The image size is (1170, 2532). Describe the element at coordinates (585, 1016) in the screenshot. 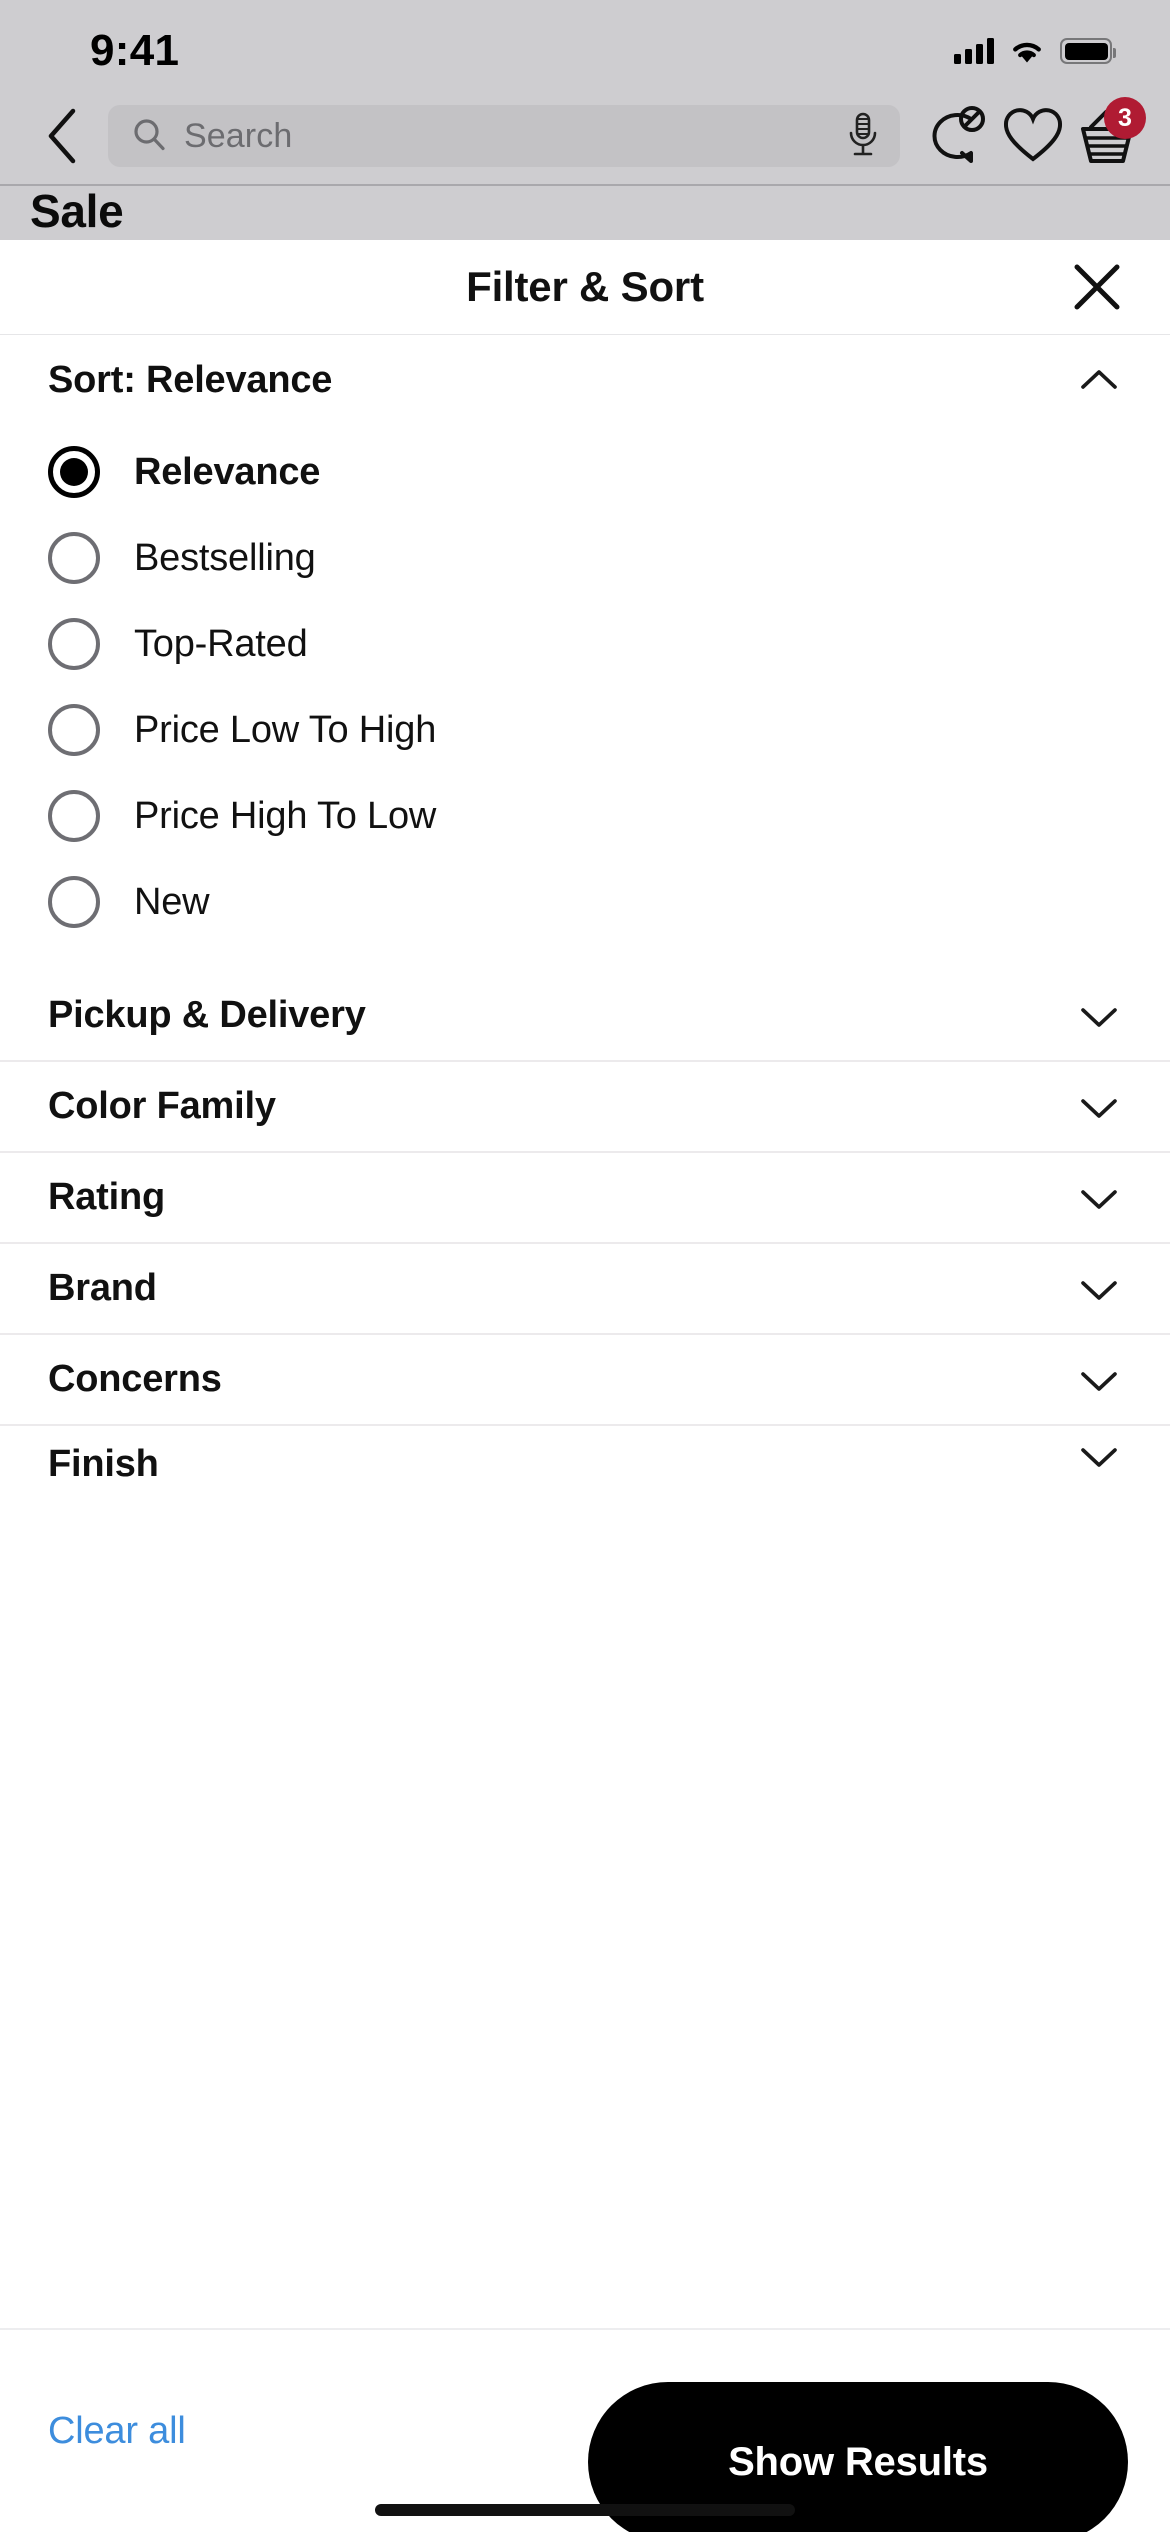

I see `filter-section-pickup-delivery: Pickup & Delivery` at that location.